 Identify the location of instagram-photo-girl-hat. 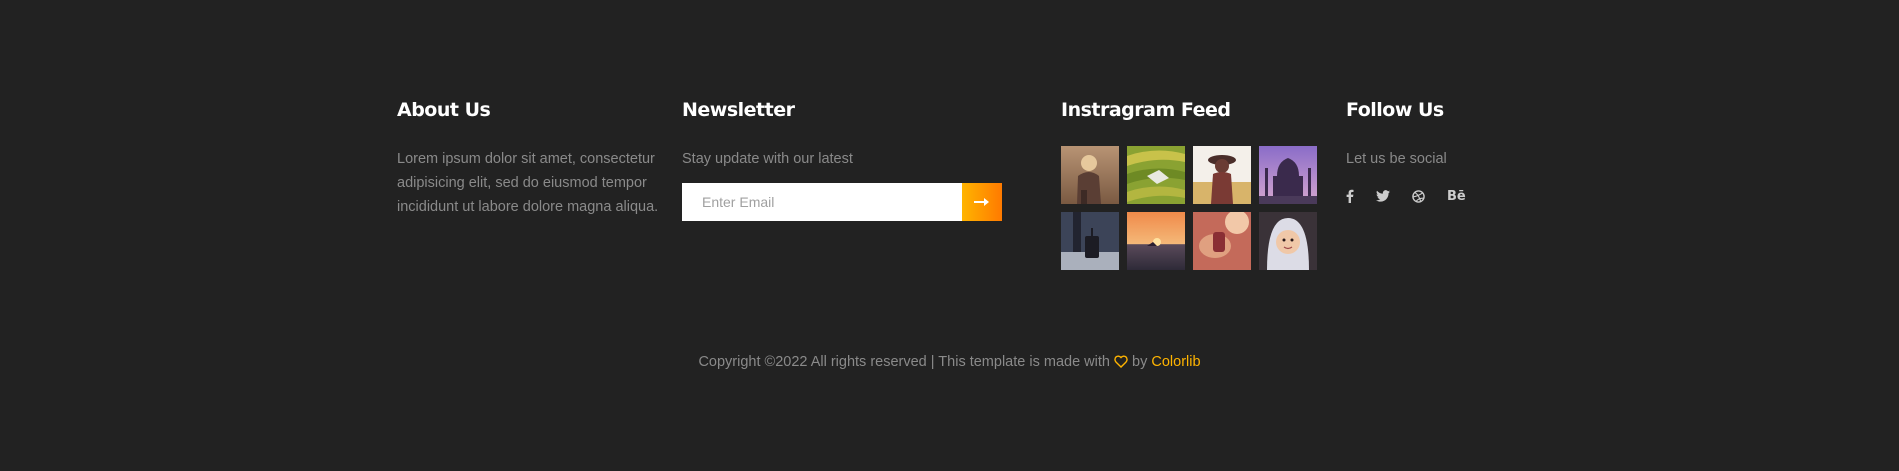
(1222, 175).